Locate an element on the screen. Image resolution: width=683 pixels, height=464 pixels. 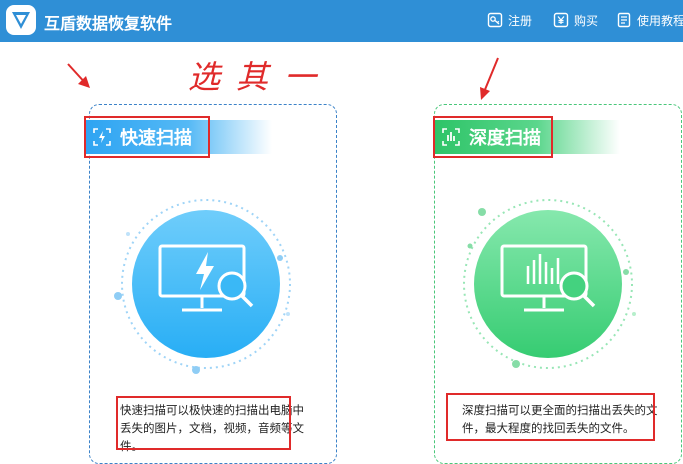
quick-scan-label: 快速扫描 is located at coordinates (156, 138).